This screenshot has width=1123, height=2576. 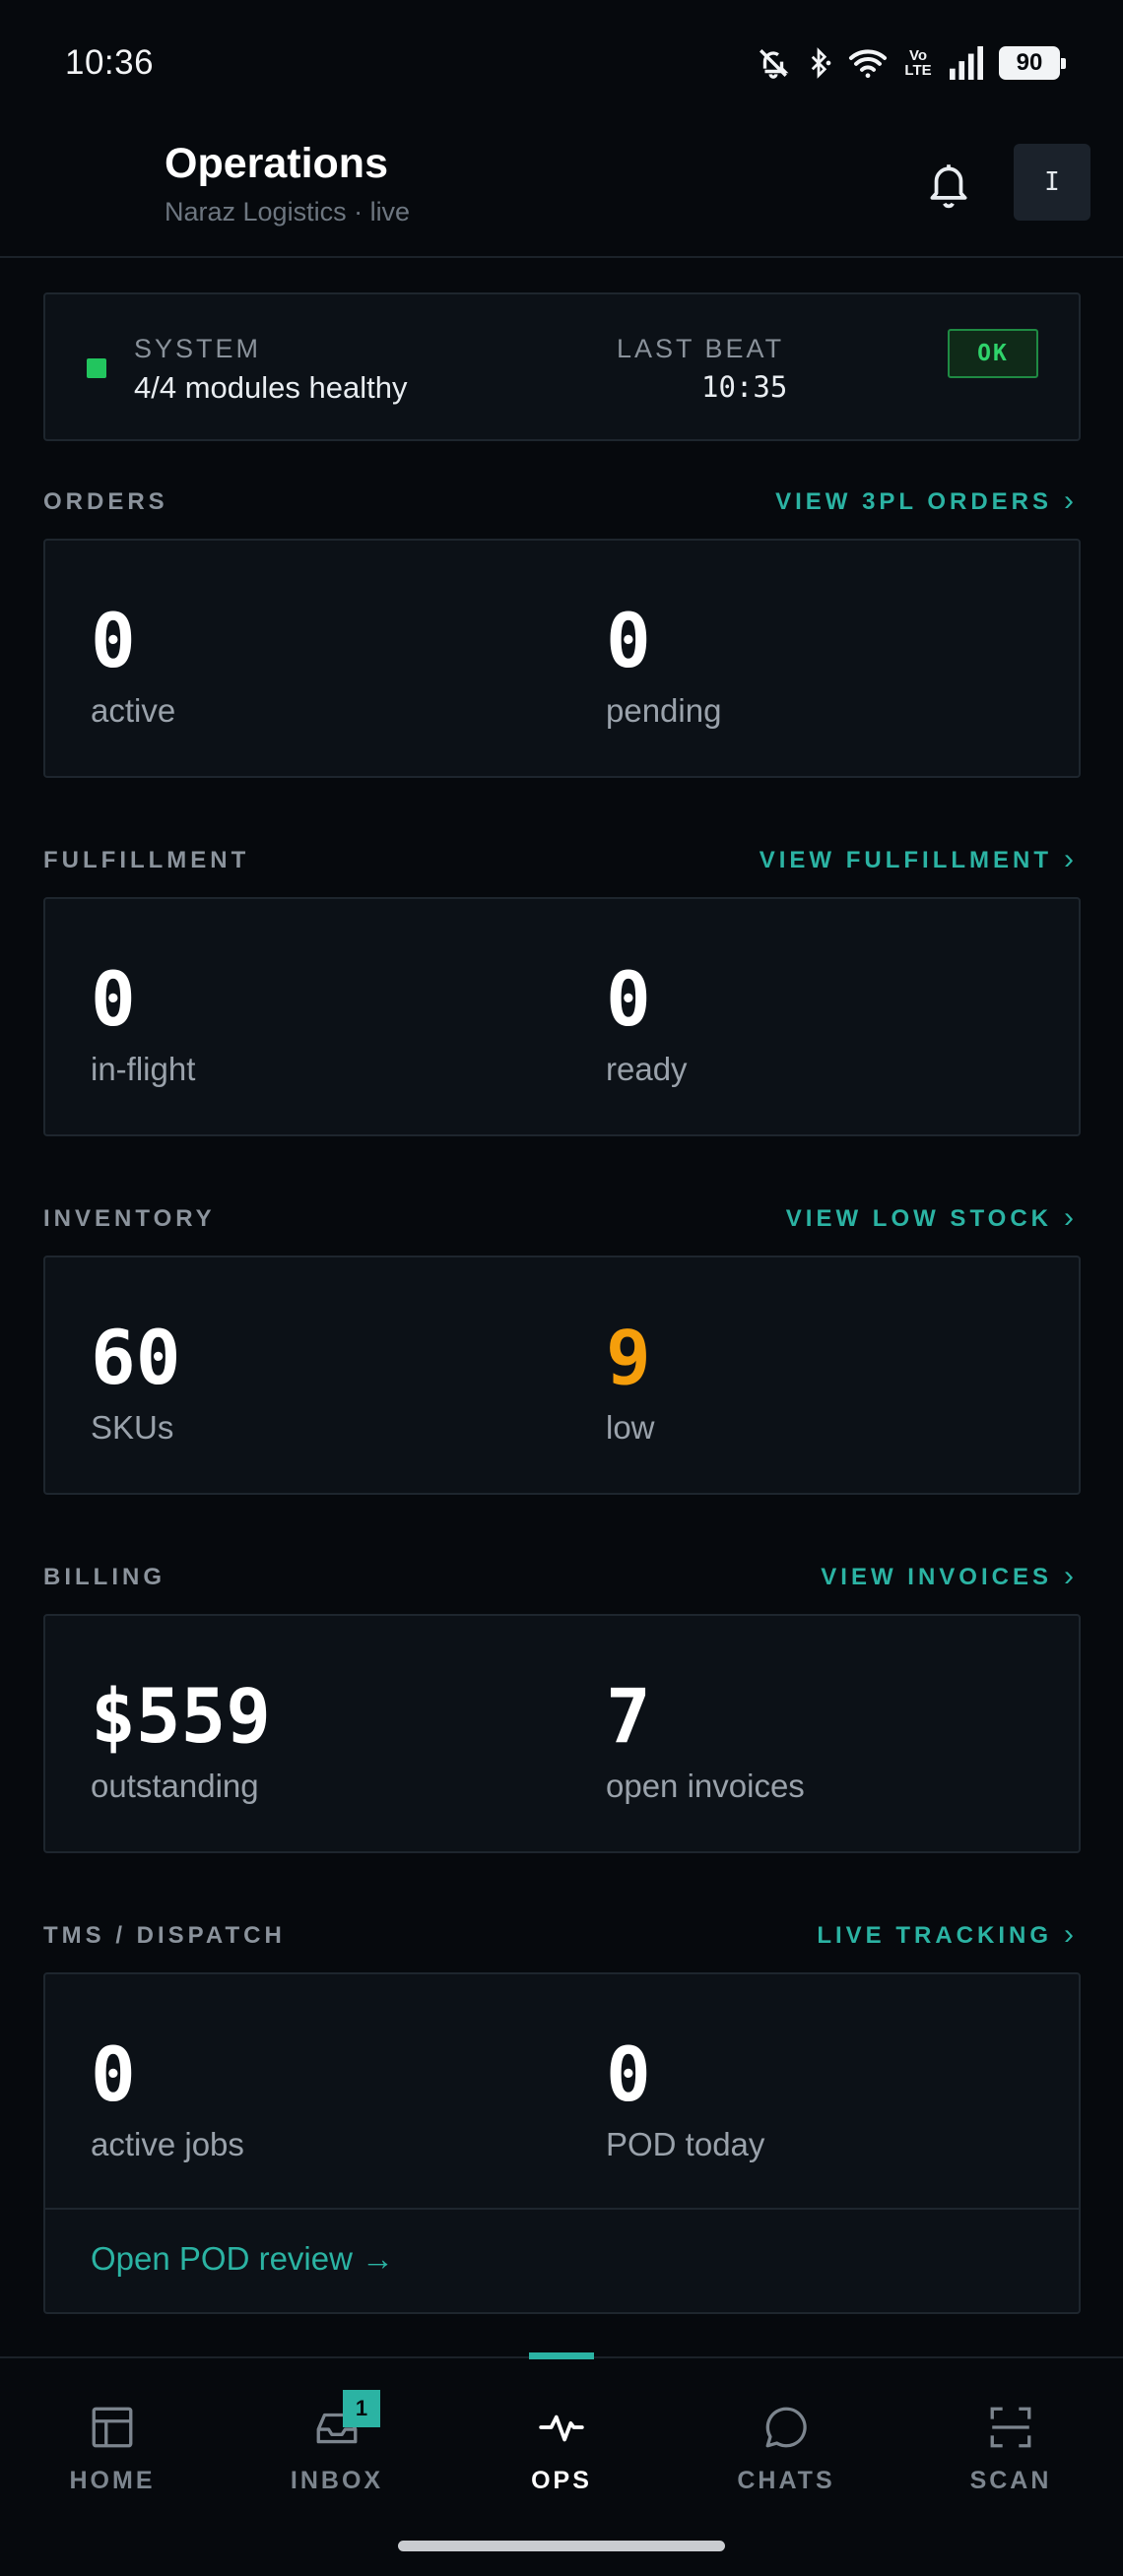 I want to click on bell-icon, so click(x=948, y=186).